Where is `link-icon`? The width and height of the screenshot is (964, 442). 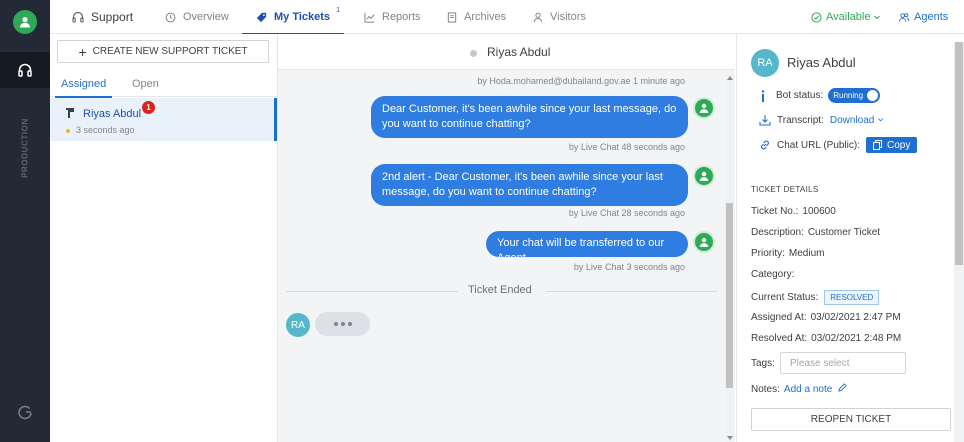
link-icon is located at coordinates (765, 145).